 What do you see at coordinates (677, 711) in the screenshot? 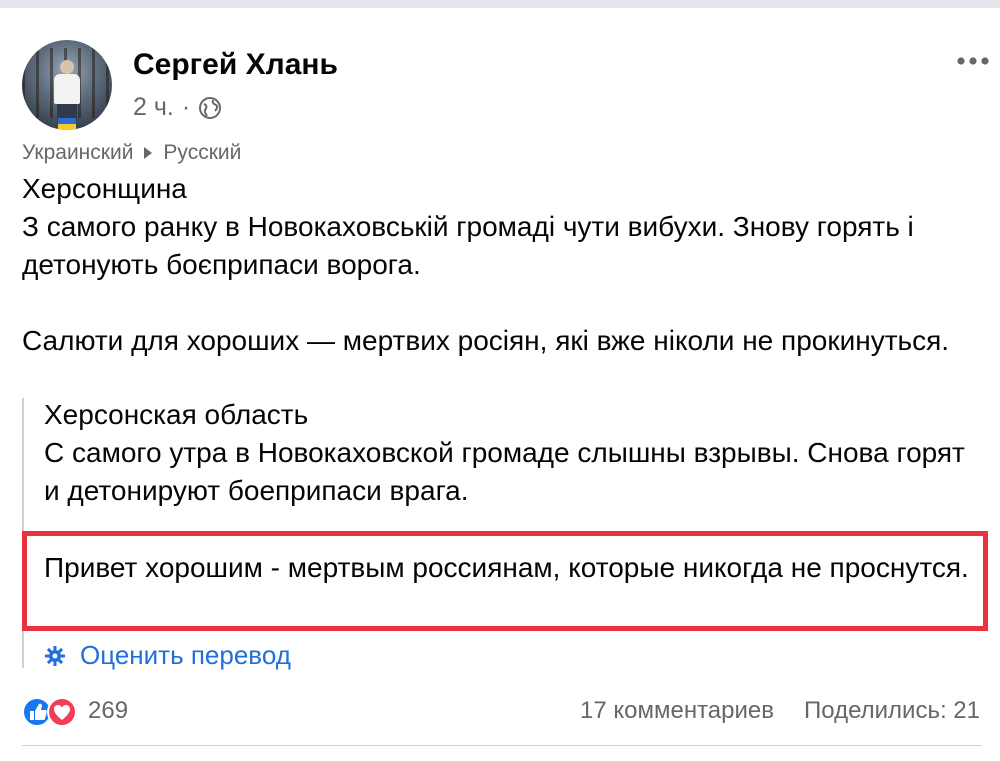
I see `comments-count: 17 комментариев` at bounding box center [677, 711].